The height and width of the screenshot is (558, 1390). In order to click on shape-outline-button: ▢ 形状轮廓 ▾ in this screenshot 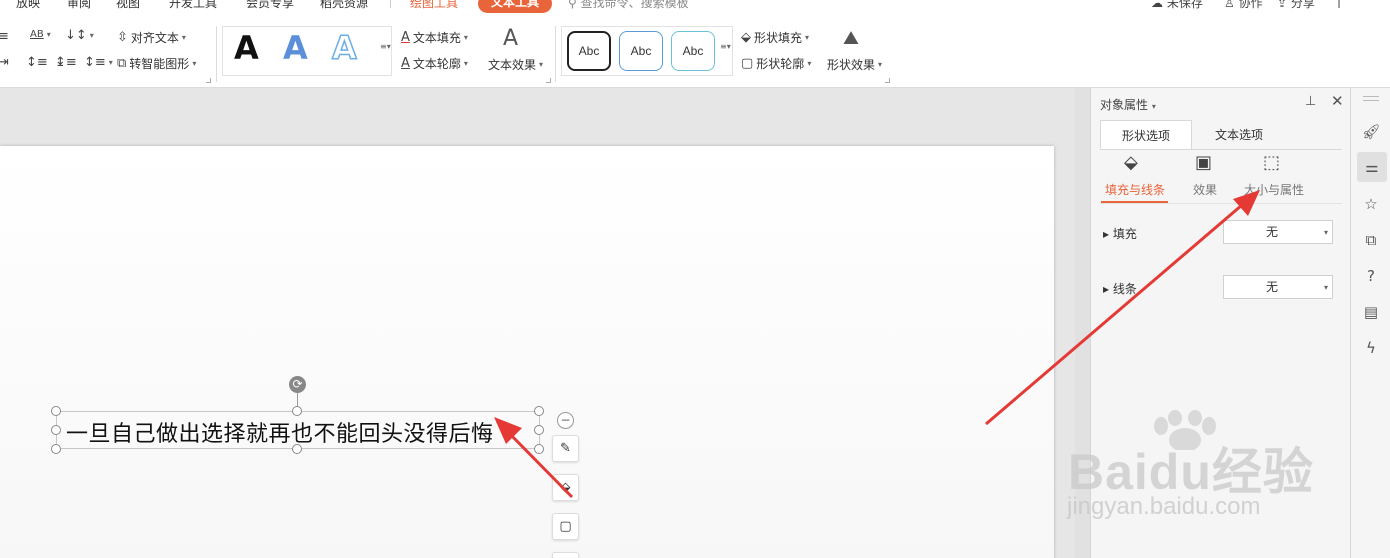, I will do `click(776, 63)`.